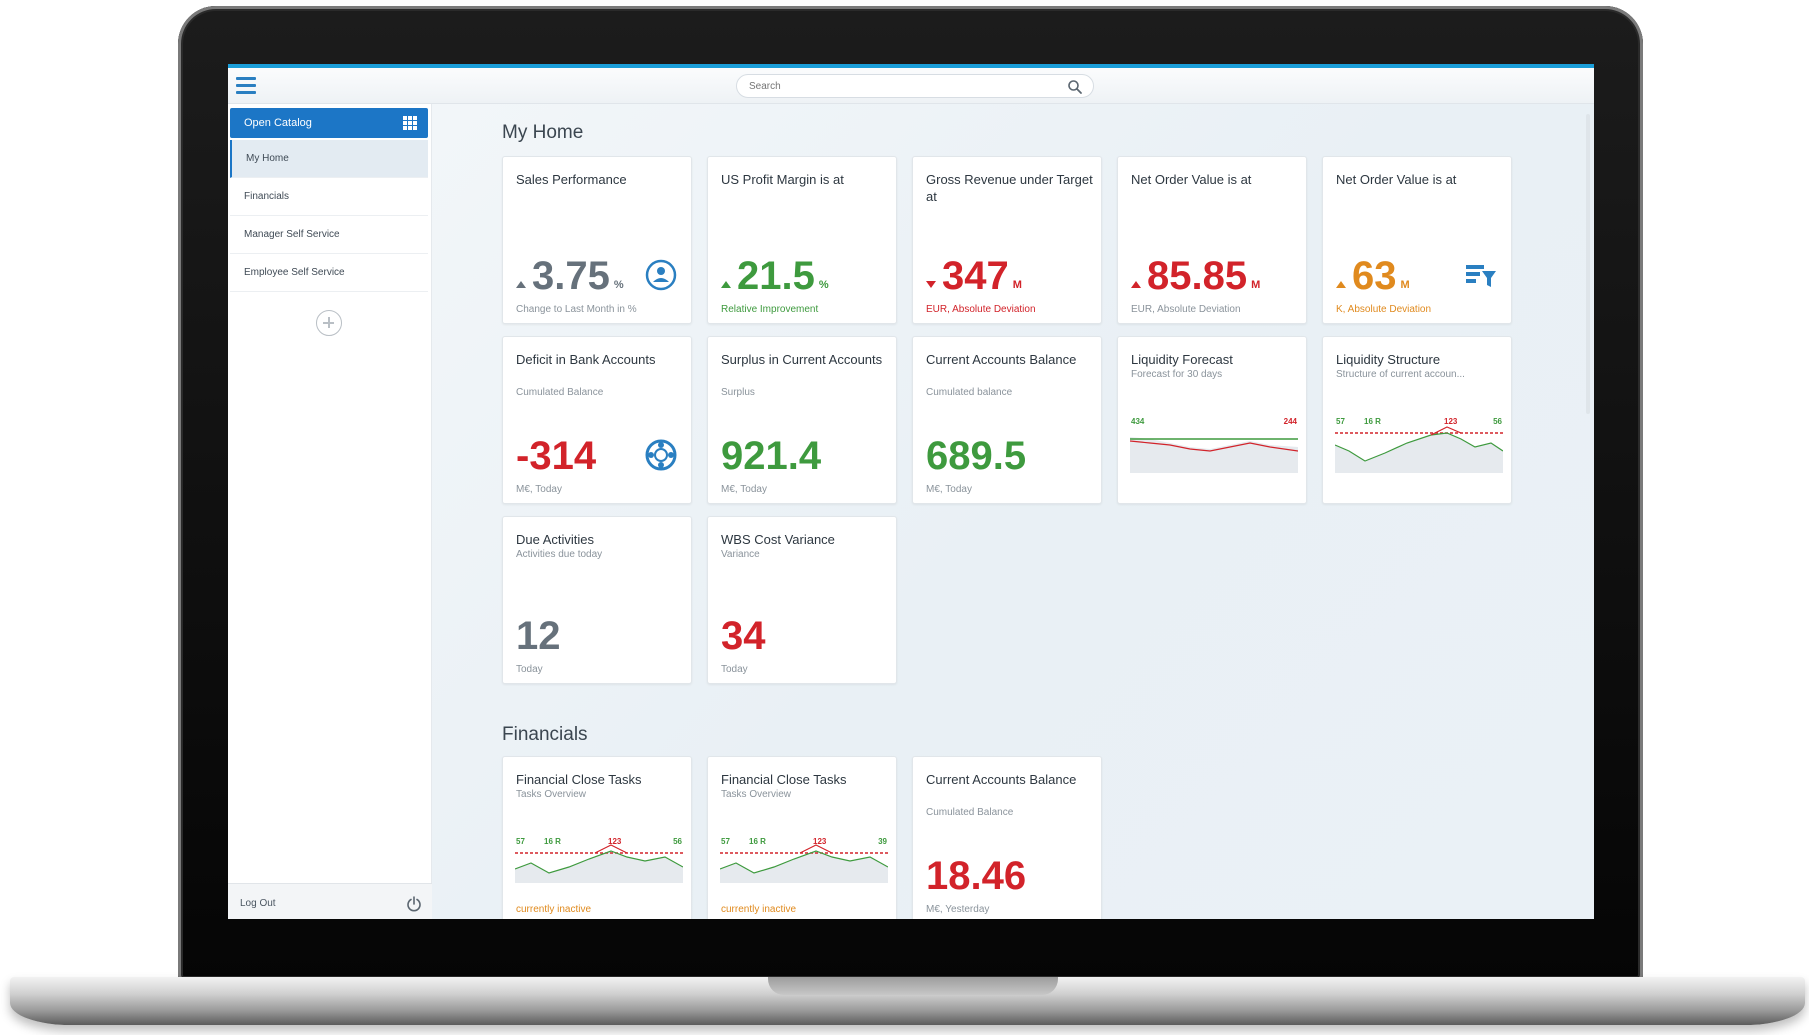  I want to click on kpi-value: -314, so click(556, 456).